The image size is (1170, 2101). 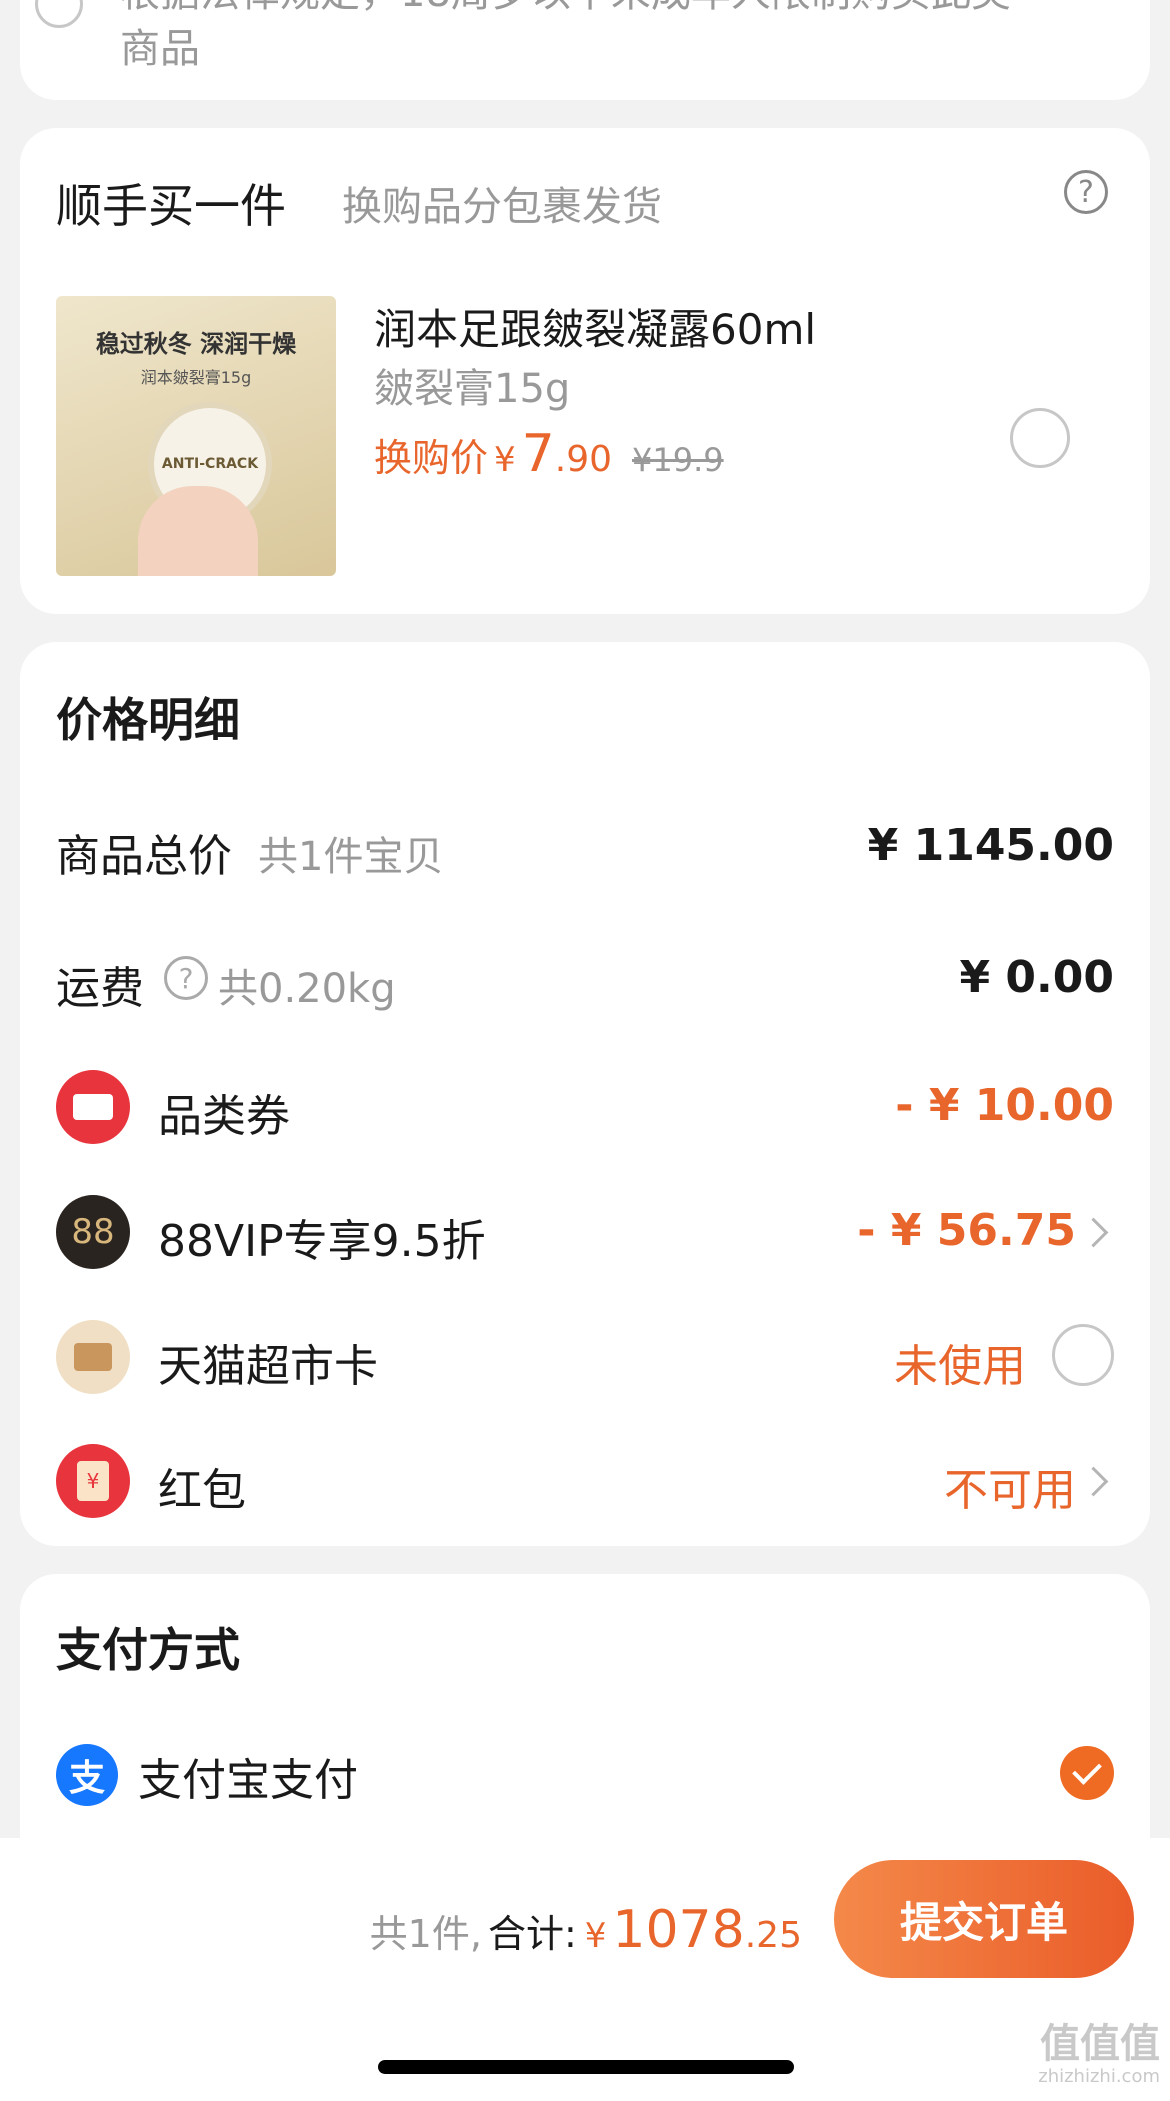 I want to click on addon-original-price: ¥19.9, so click(x=678, y=460).